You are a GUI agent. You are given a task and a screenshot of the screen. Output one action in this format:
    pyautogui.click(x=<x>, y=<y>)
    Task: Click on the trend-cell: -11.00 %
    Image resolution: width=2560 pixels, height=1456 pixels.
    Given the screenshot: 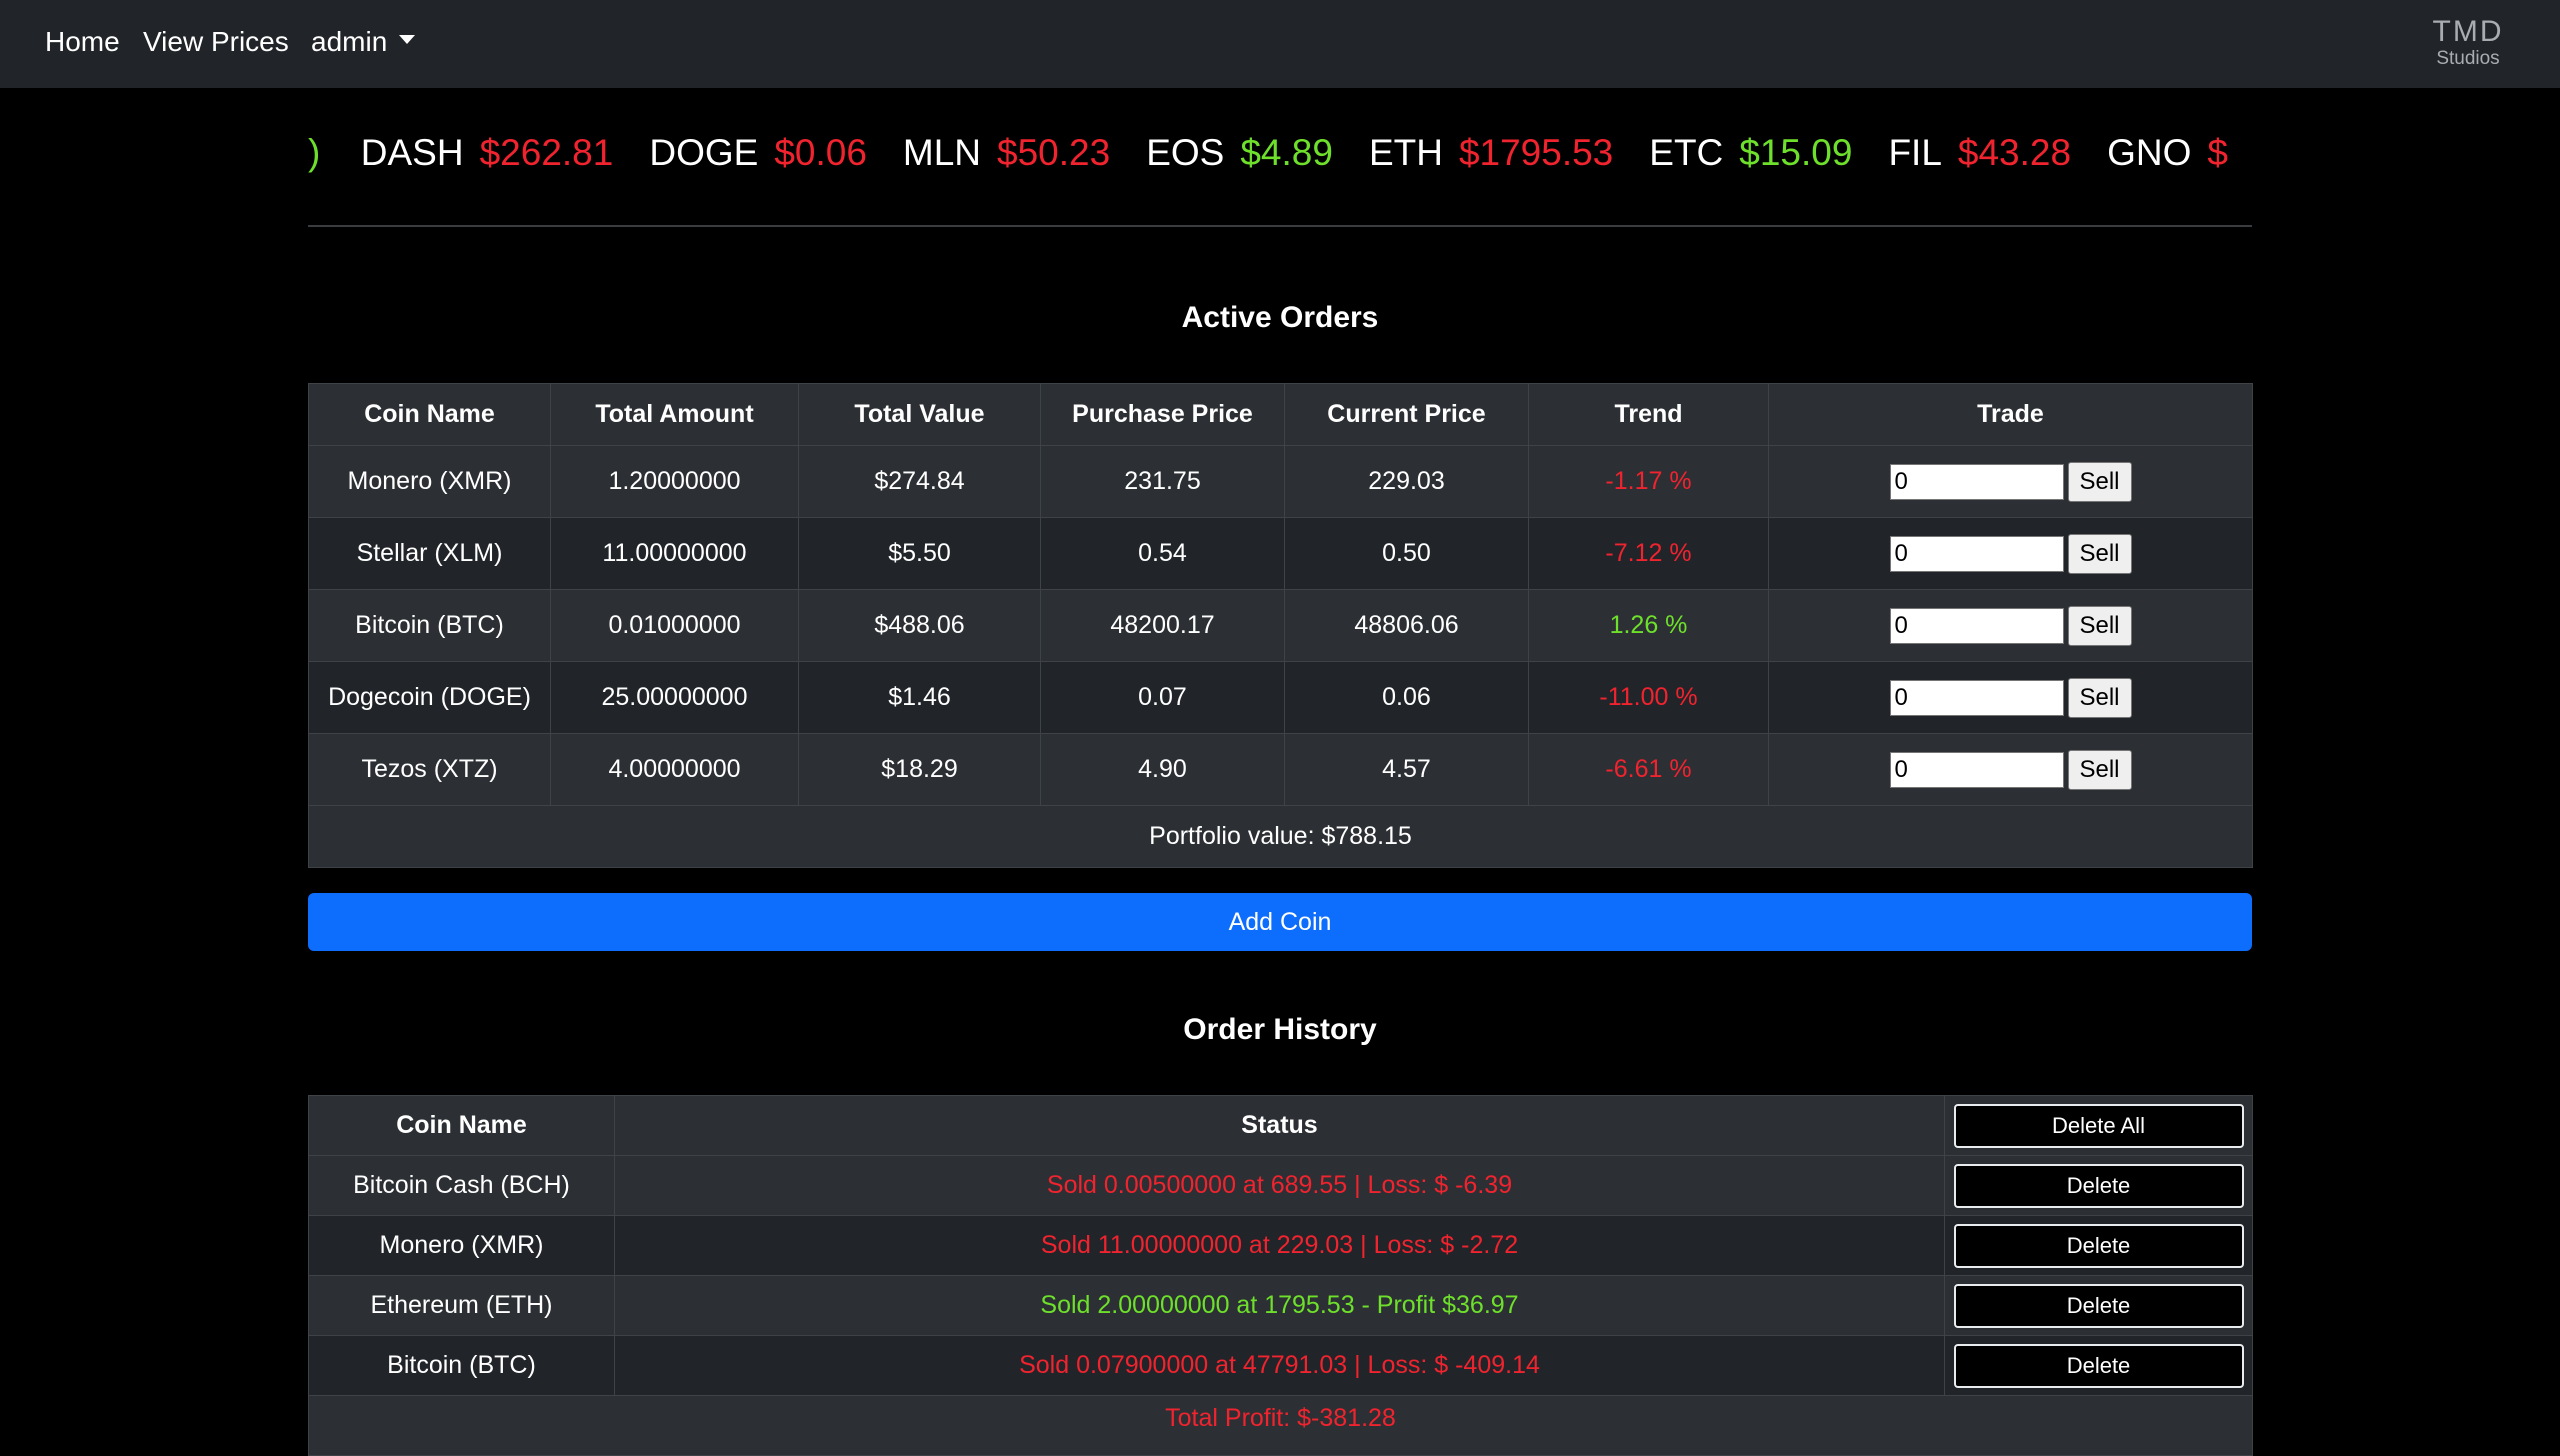 What is the action you would take?
    pyautogui.click(x=1648, y=697)
    